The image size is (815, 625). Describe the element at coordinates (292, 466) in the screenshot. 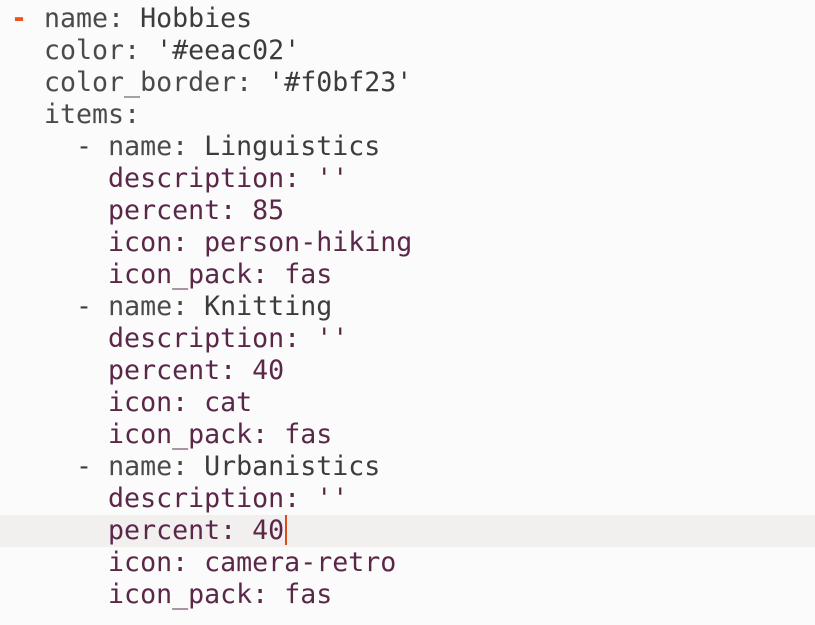

I see `yaml-value: Urbanistics` at that location.